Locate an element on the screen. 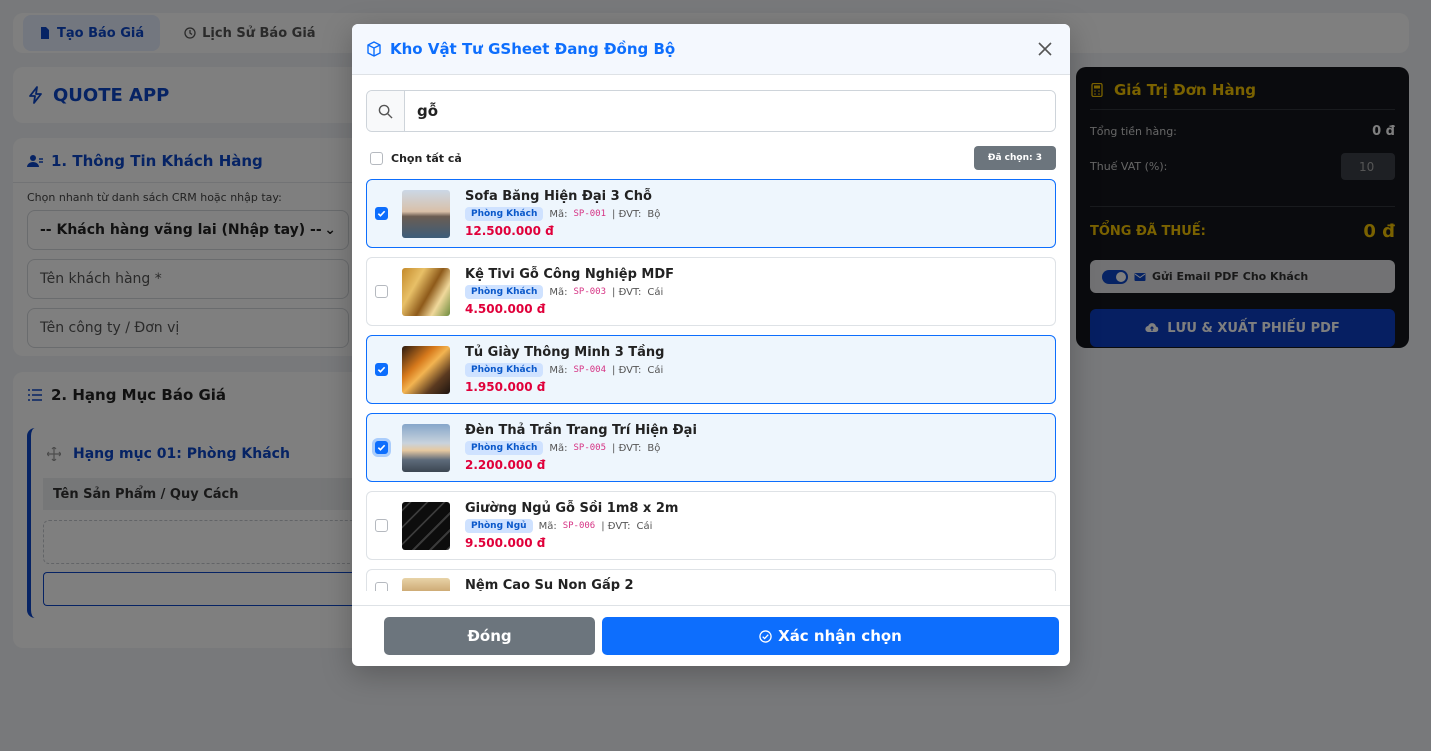  product-price: 12.500.000 đ is located at coordinates (509, 231).